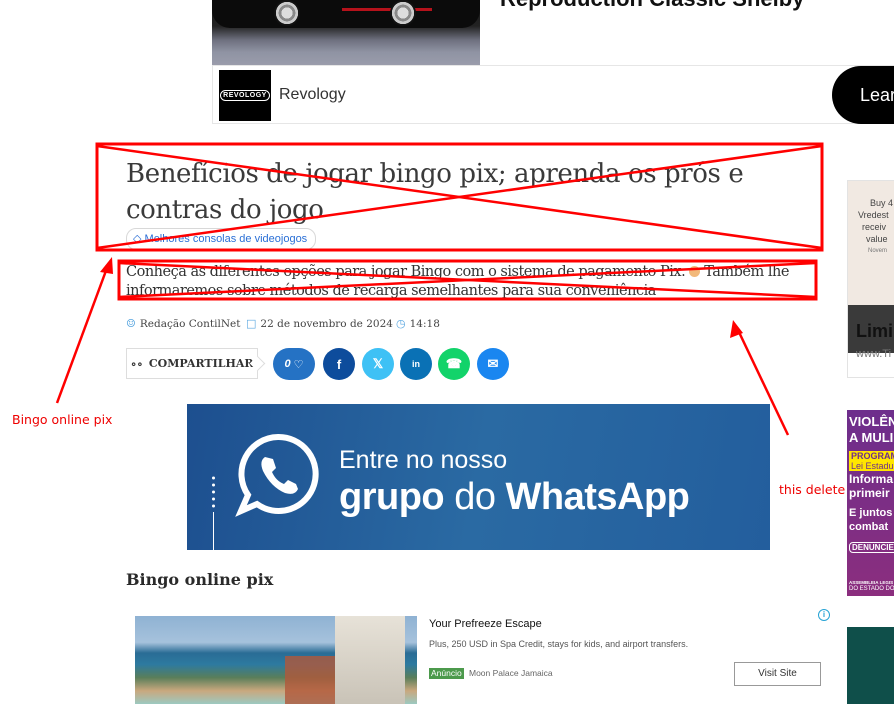 This screenshot has height=704, width=894. Describe the element at coordinates (871, 547) in the screenshot. I see `ad2-line: DENUNCIE!` at that location.